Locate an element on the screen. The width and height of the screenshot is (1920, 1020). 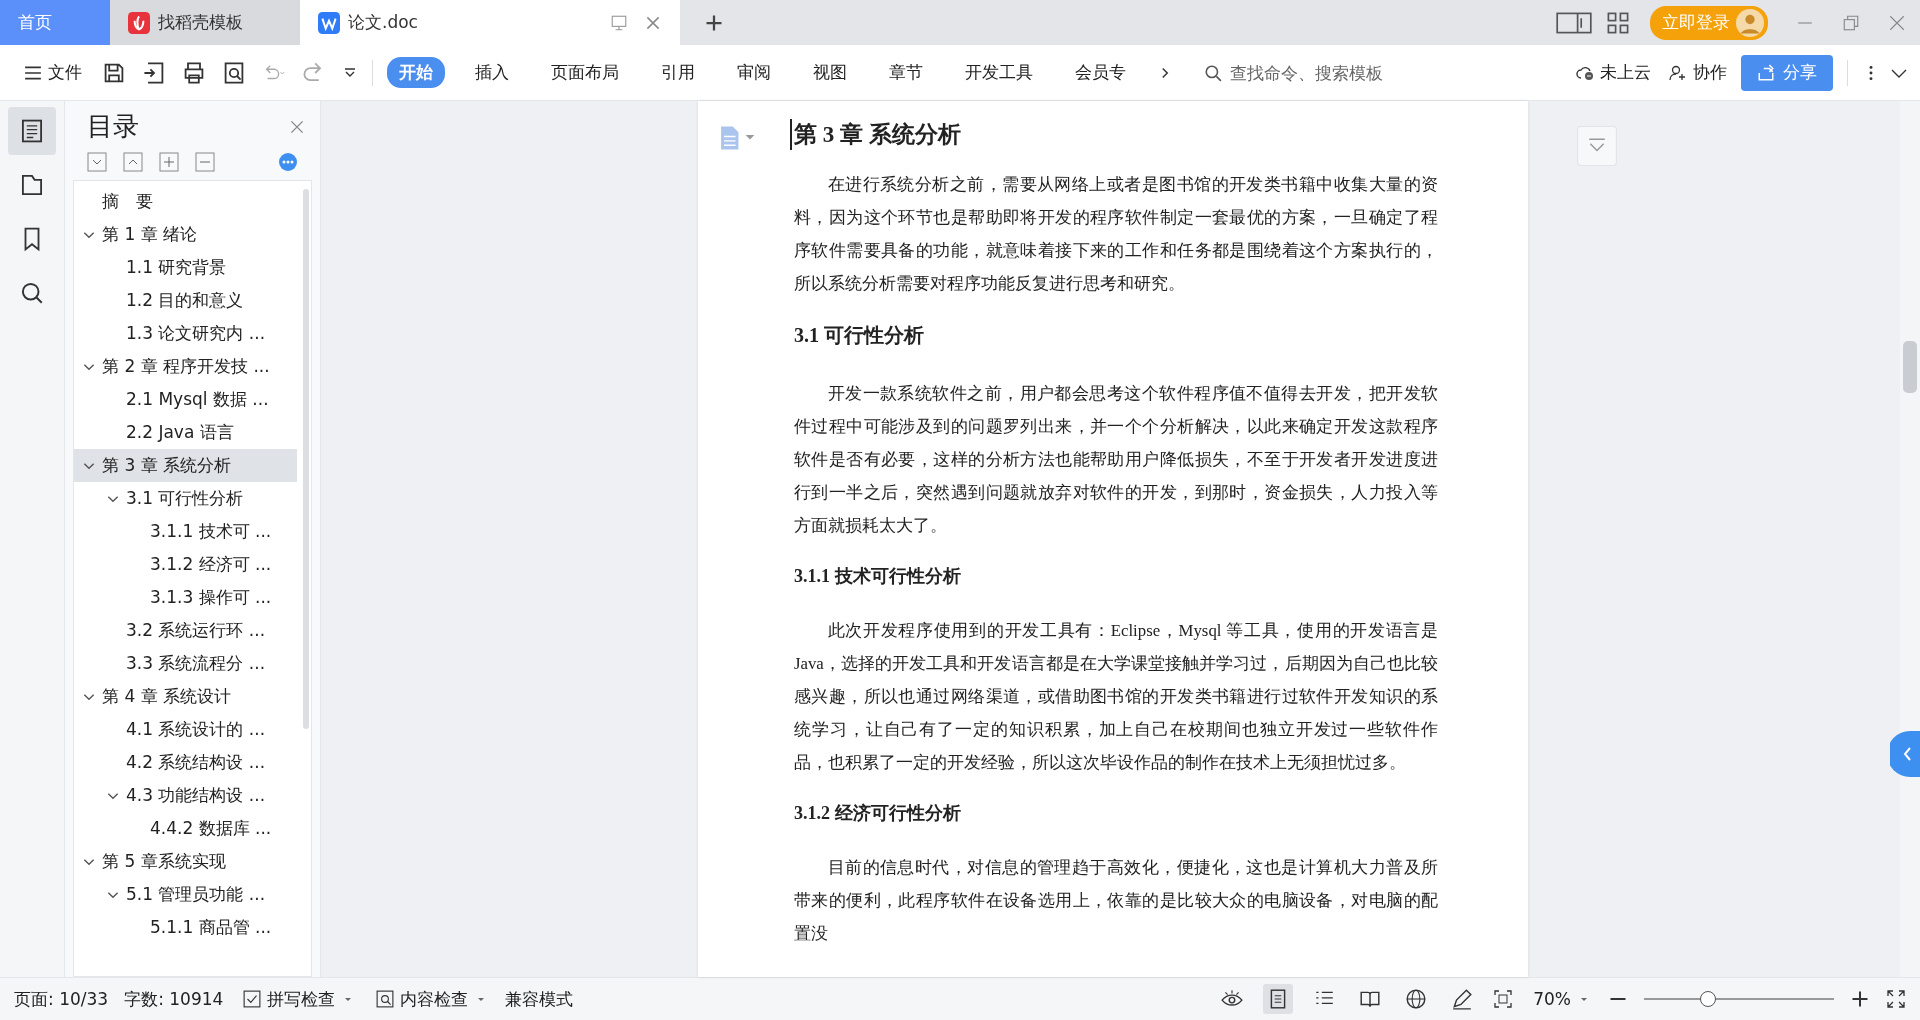
pen-icon is located at coordinates (1462, 999).